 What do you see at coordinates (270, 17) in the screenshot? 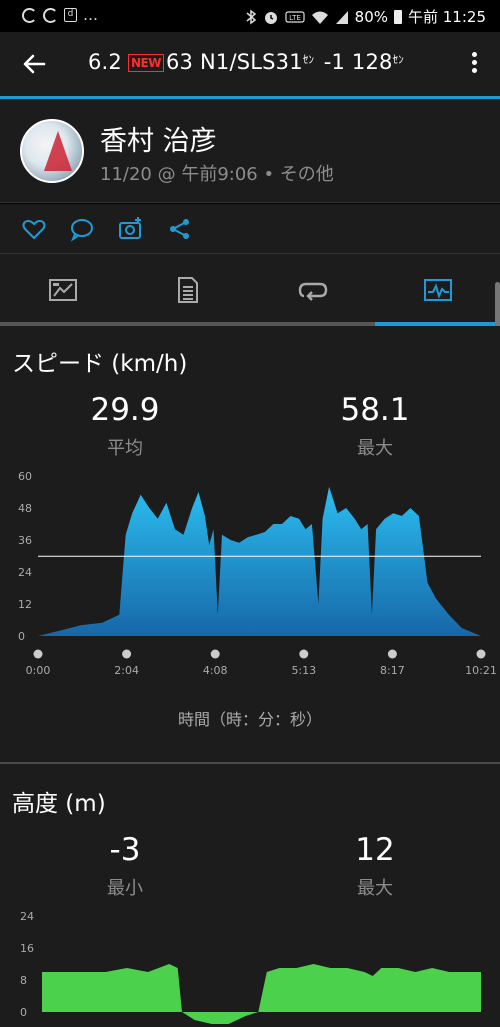
I see `alarm-icon` at bounding box center [270, 17].